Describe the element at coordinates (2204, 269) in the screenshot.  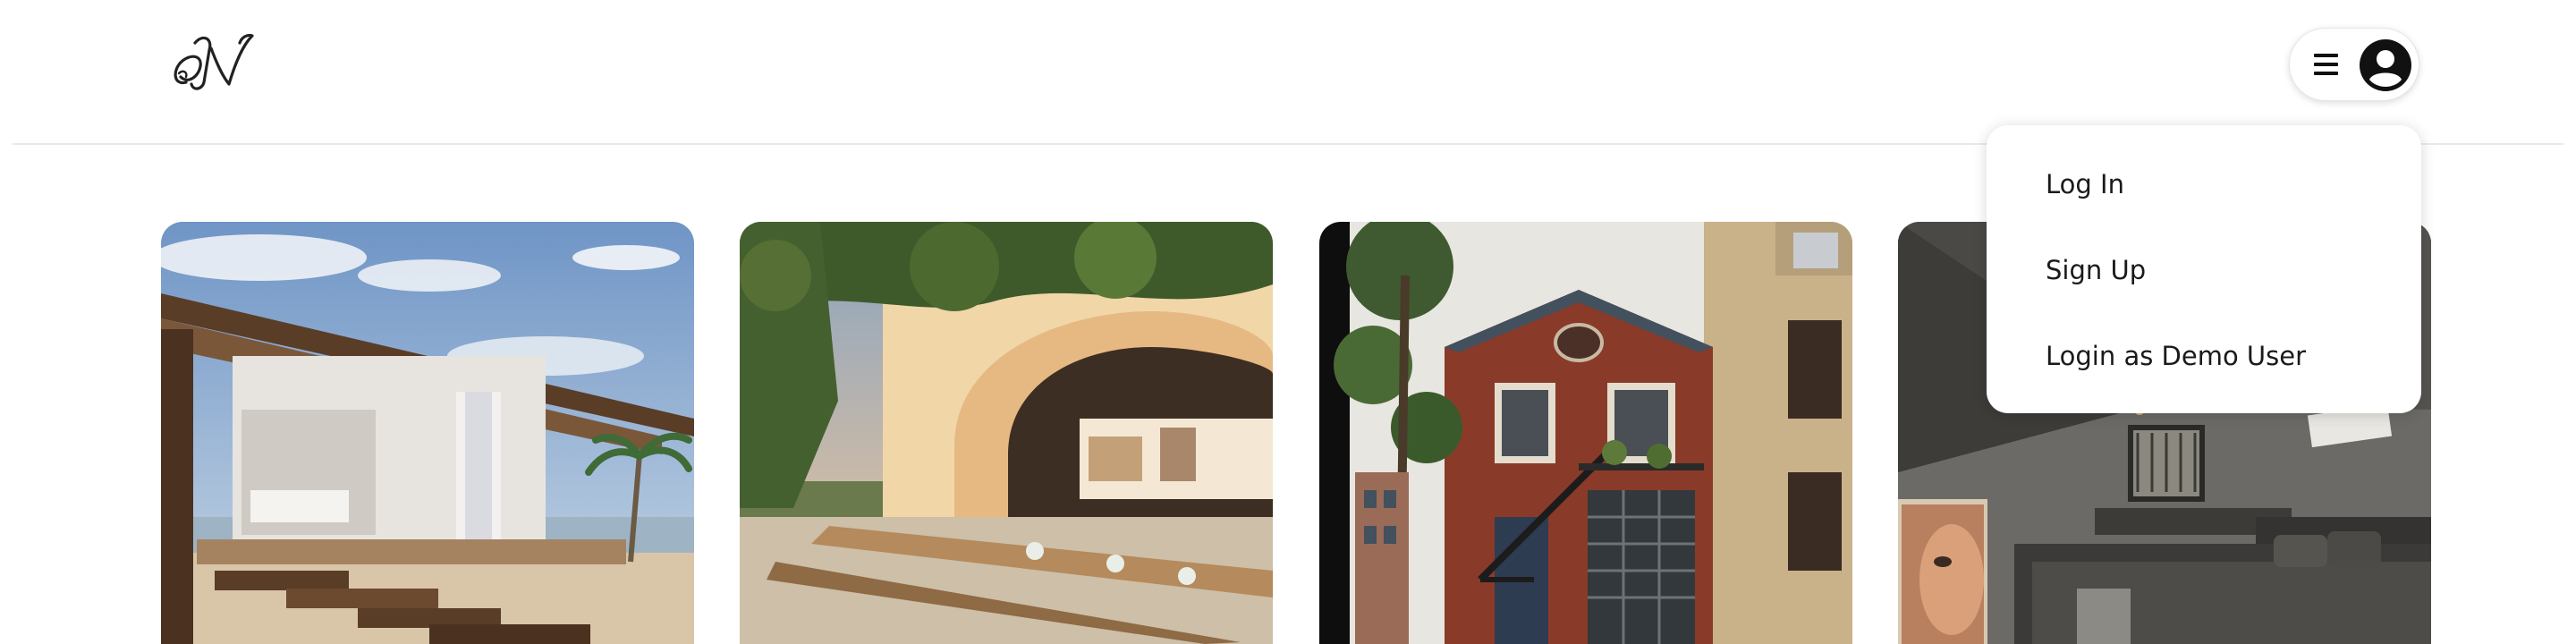
I see `user-dropdown-menu: Log In Sign Up Login as Demo User` at that location.